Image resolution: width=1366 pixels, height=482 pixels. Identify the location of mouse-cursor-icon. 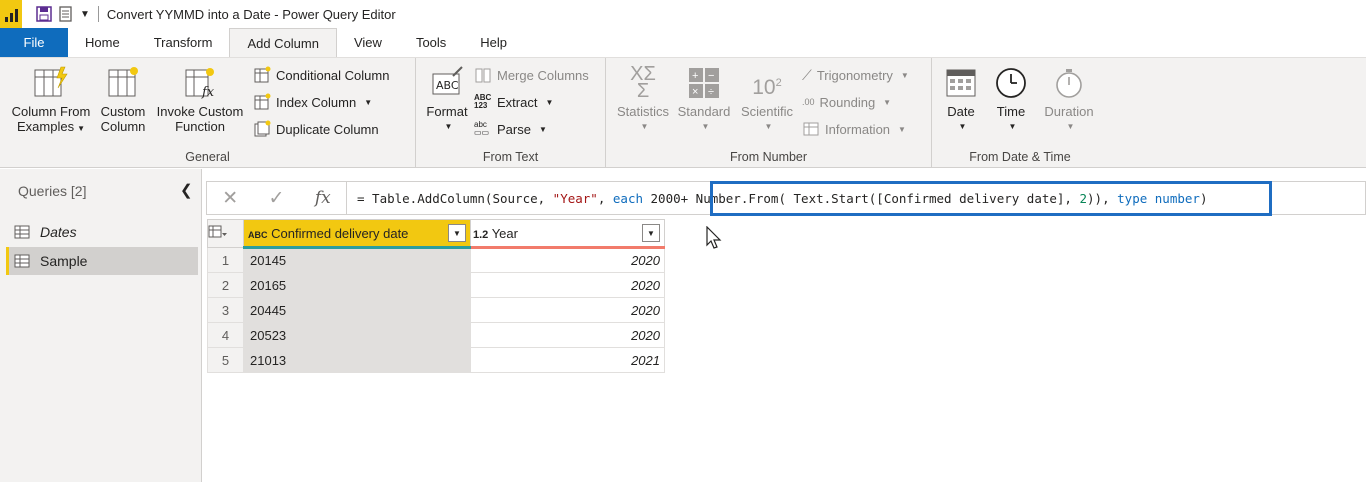
(714, 237).